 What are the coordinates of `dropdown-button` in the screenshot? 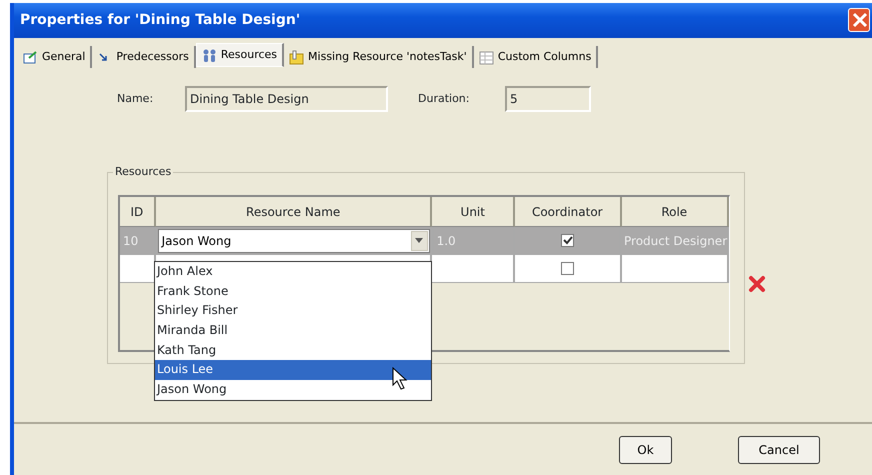 It's located at (419, 240).